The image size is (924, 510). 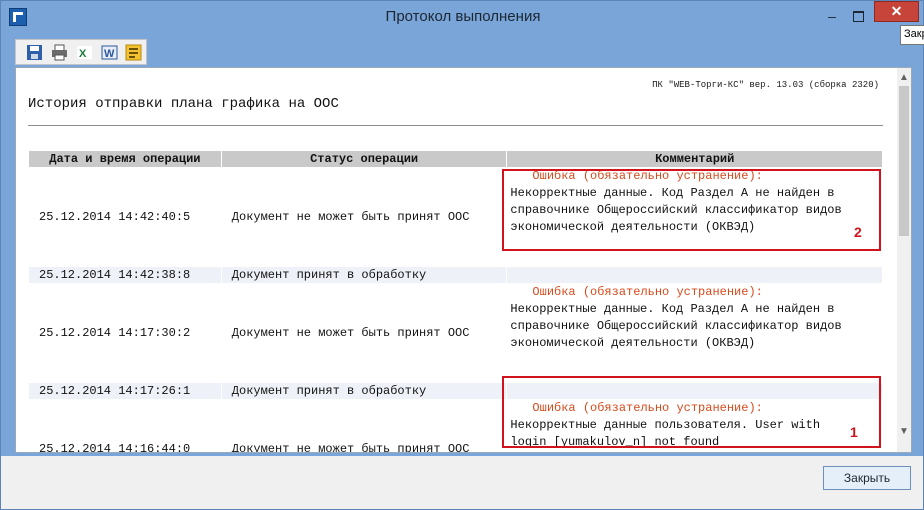 I want to click on close-tooltip: Закр, so click(x=912, y=35).